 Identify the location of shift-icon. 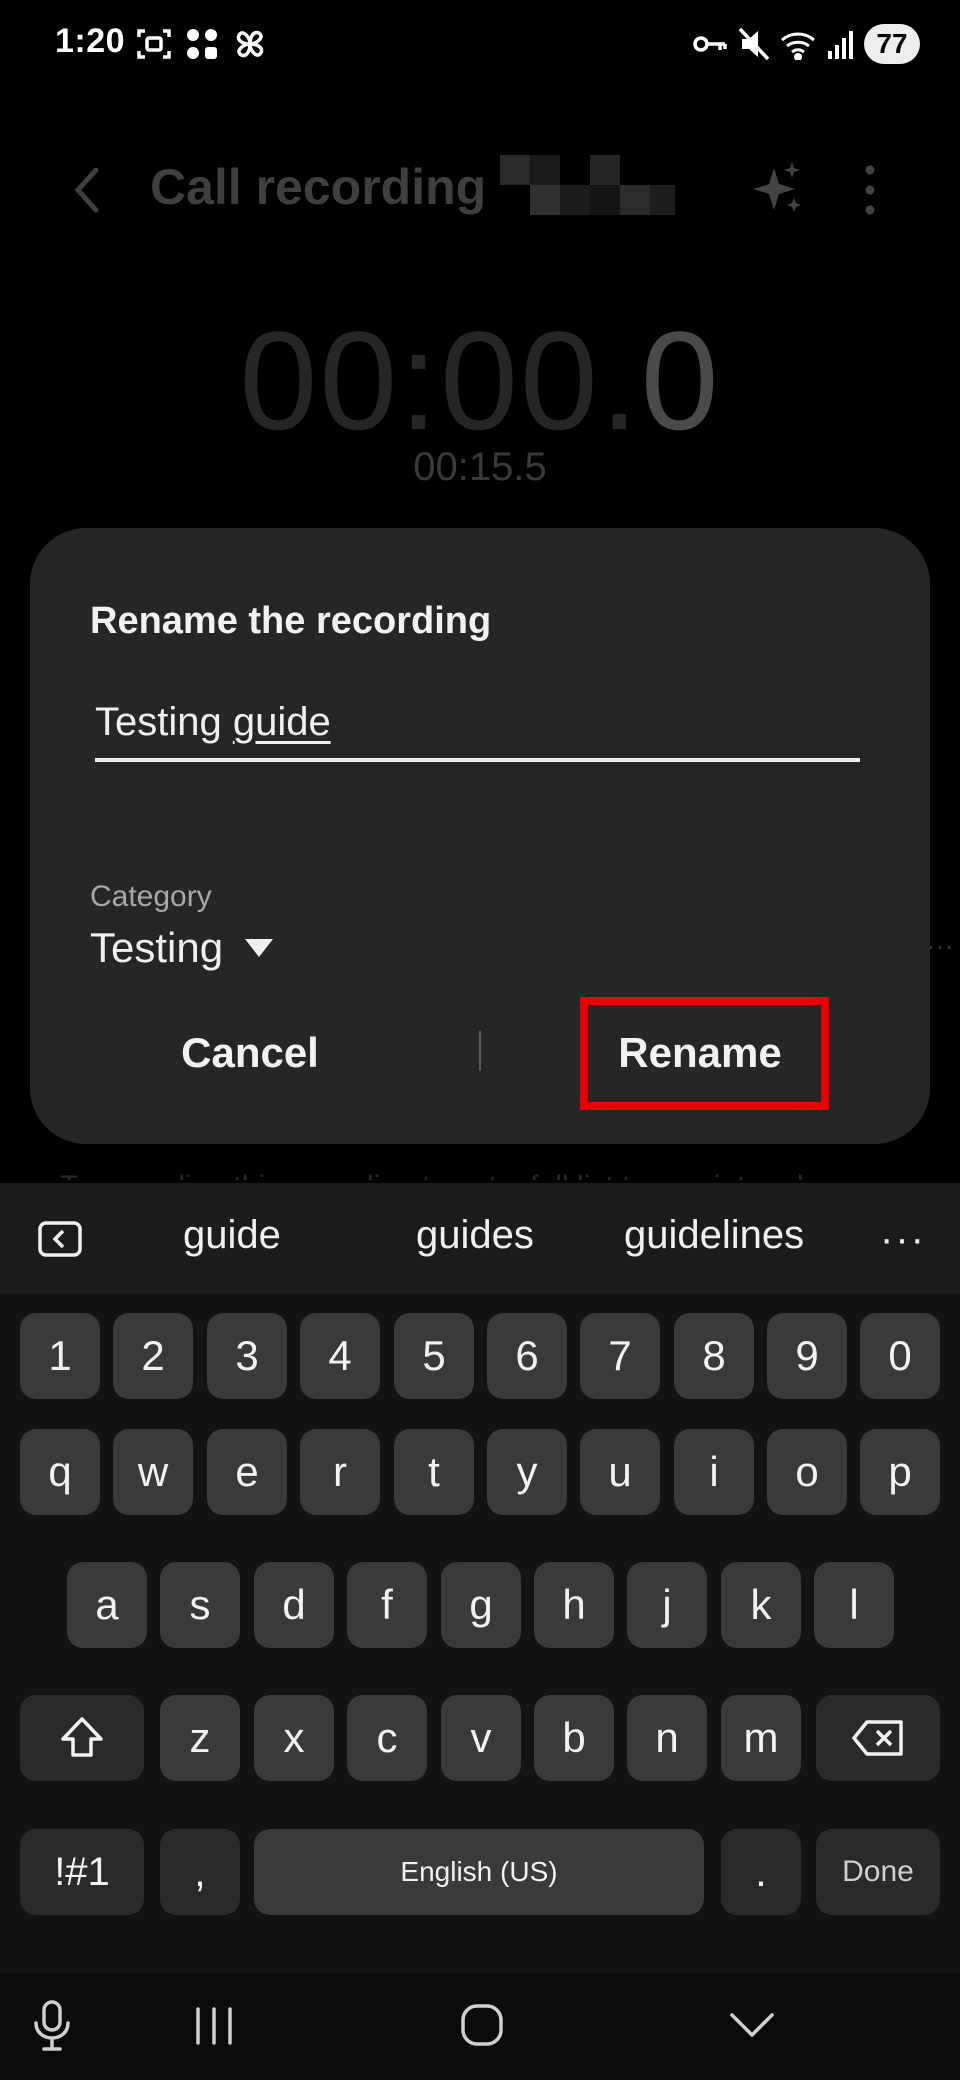
(82, 1737).